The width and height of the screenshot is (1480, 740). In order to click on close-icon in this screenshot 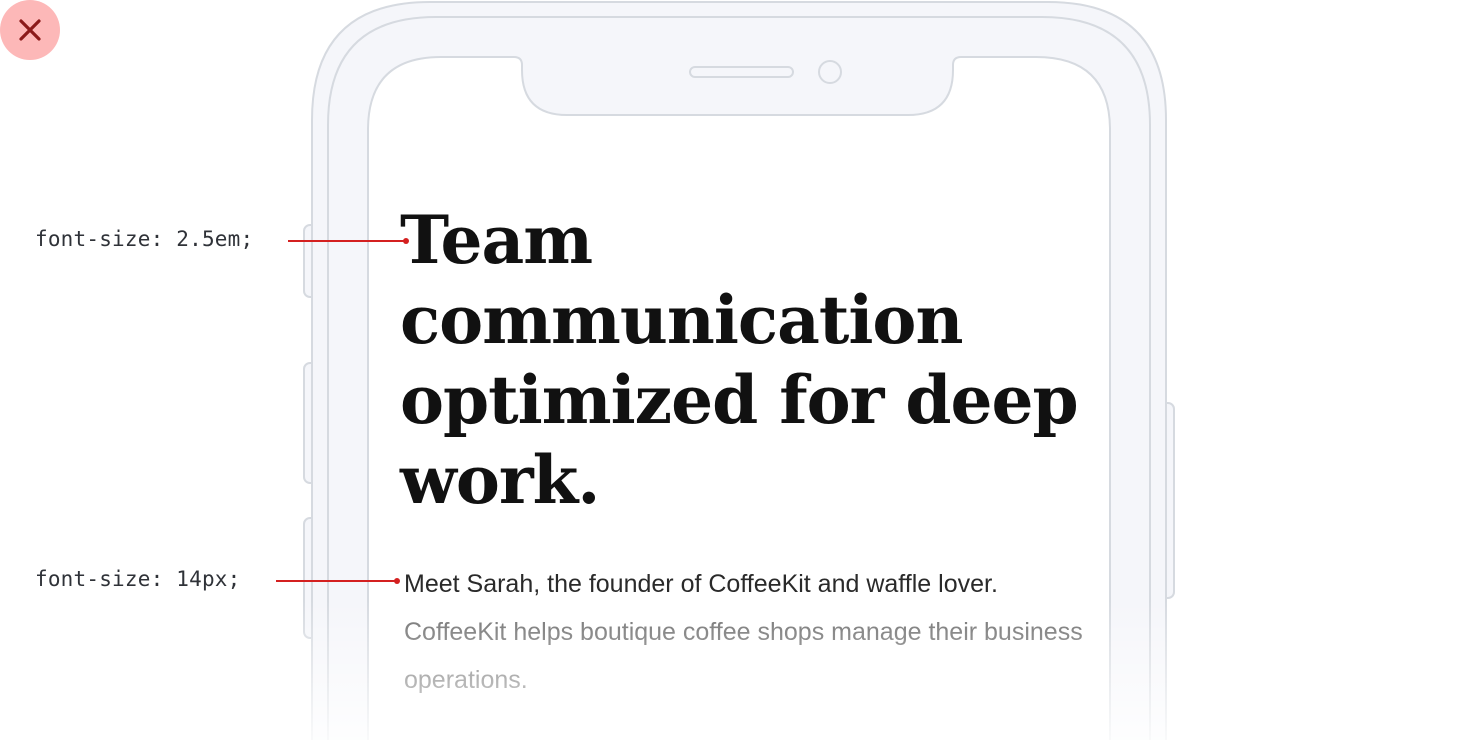, I will do `click(30, 30)`.